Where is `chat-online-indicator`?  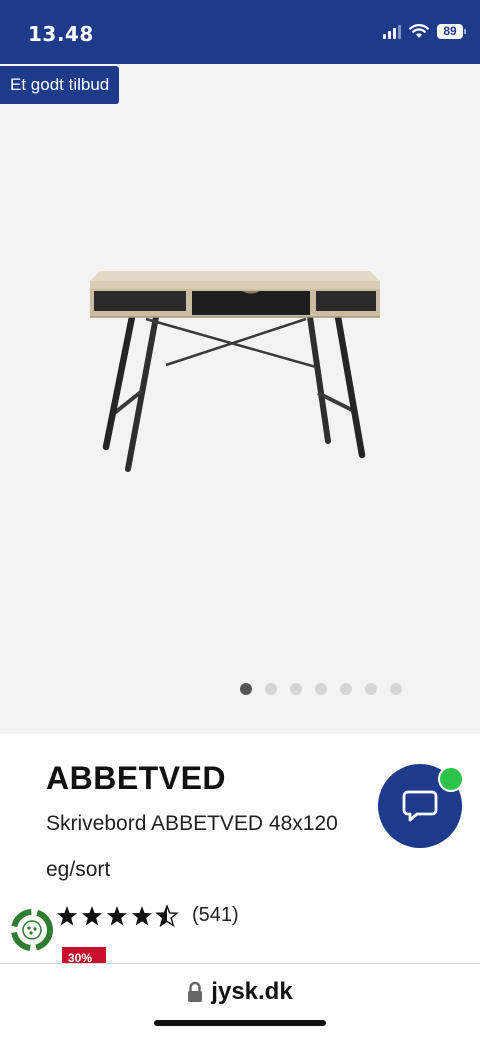
chat-online-indicator is located at coordinates (451, 779).